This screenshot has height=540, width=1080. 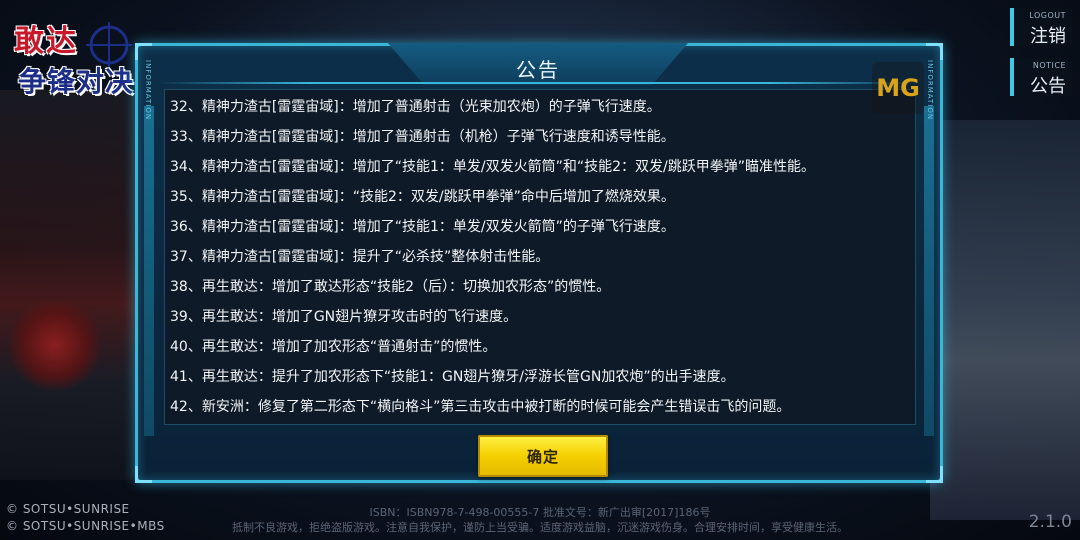 I want to click on notice-item: 37、精神力渣古[雷霆宙域]：提升了“必杀技”整体射击性能。, so click(x=360, y=257).